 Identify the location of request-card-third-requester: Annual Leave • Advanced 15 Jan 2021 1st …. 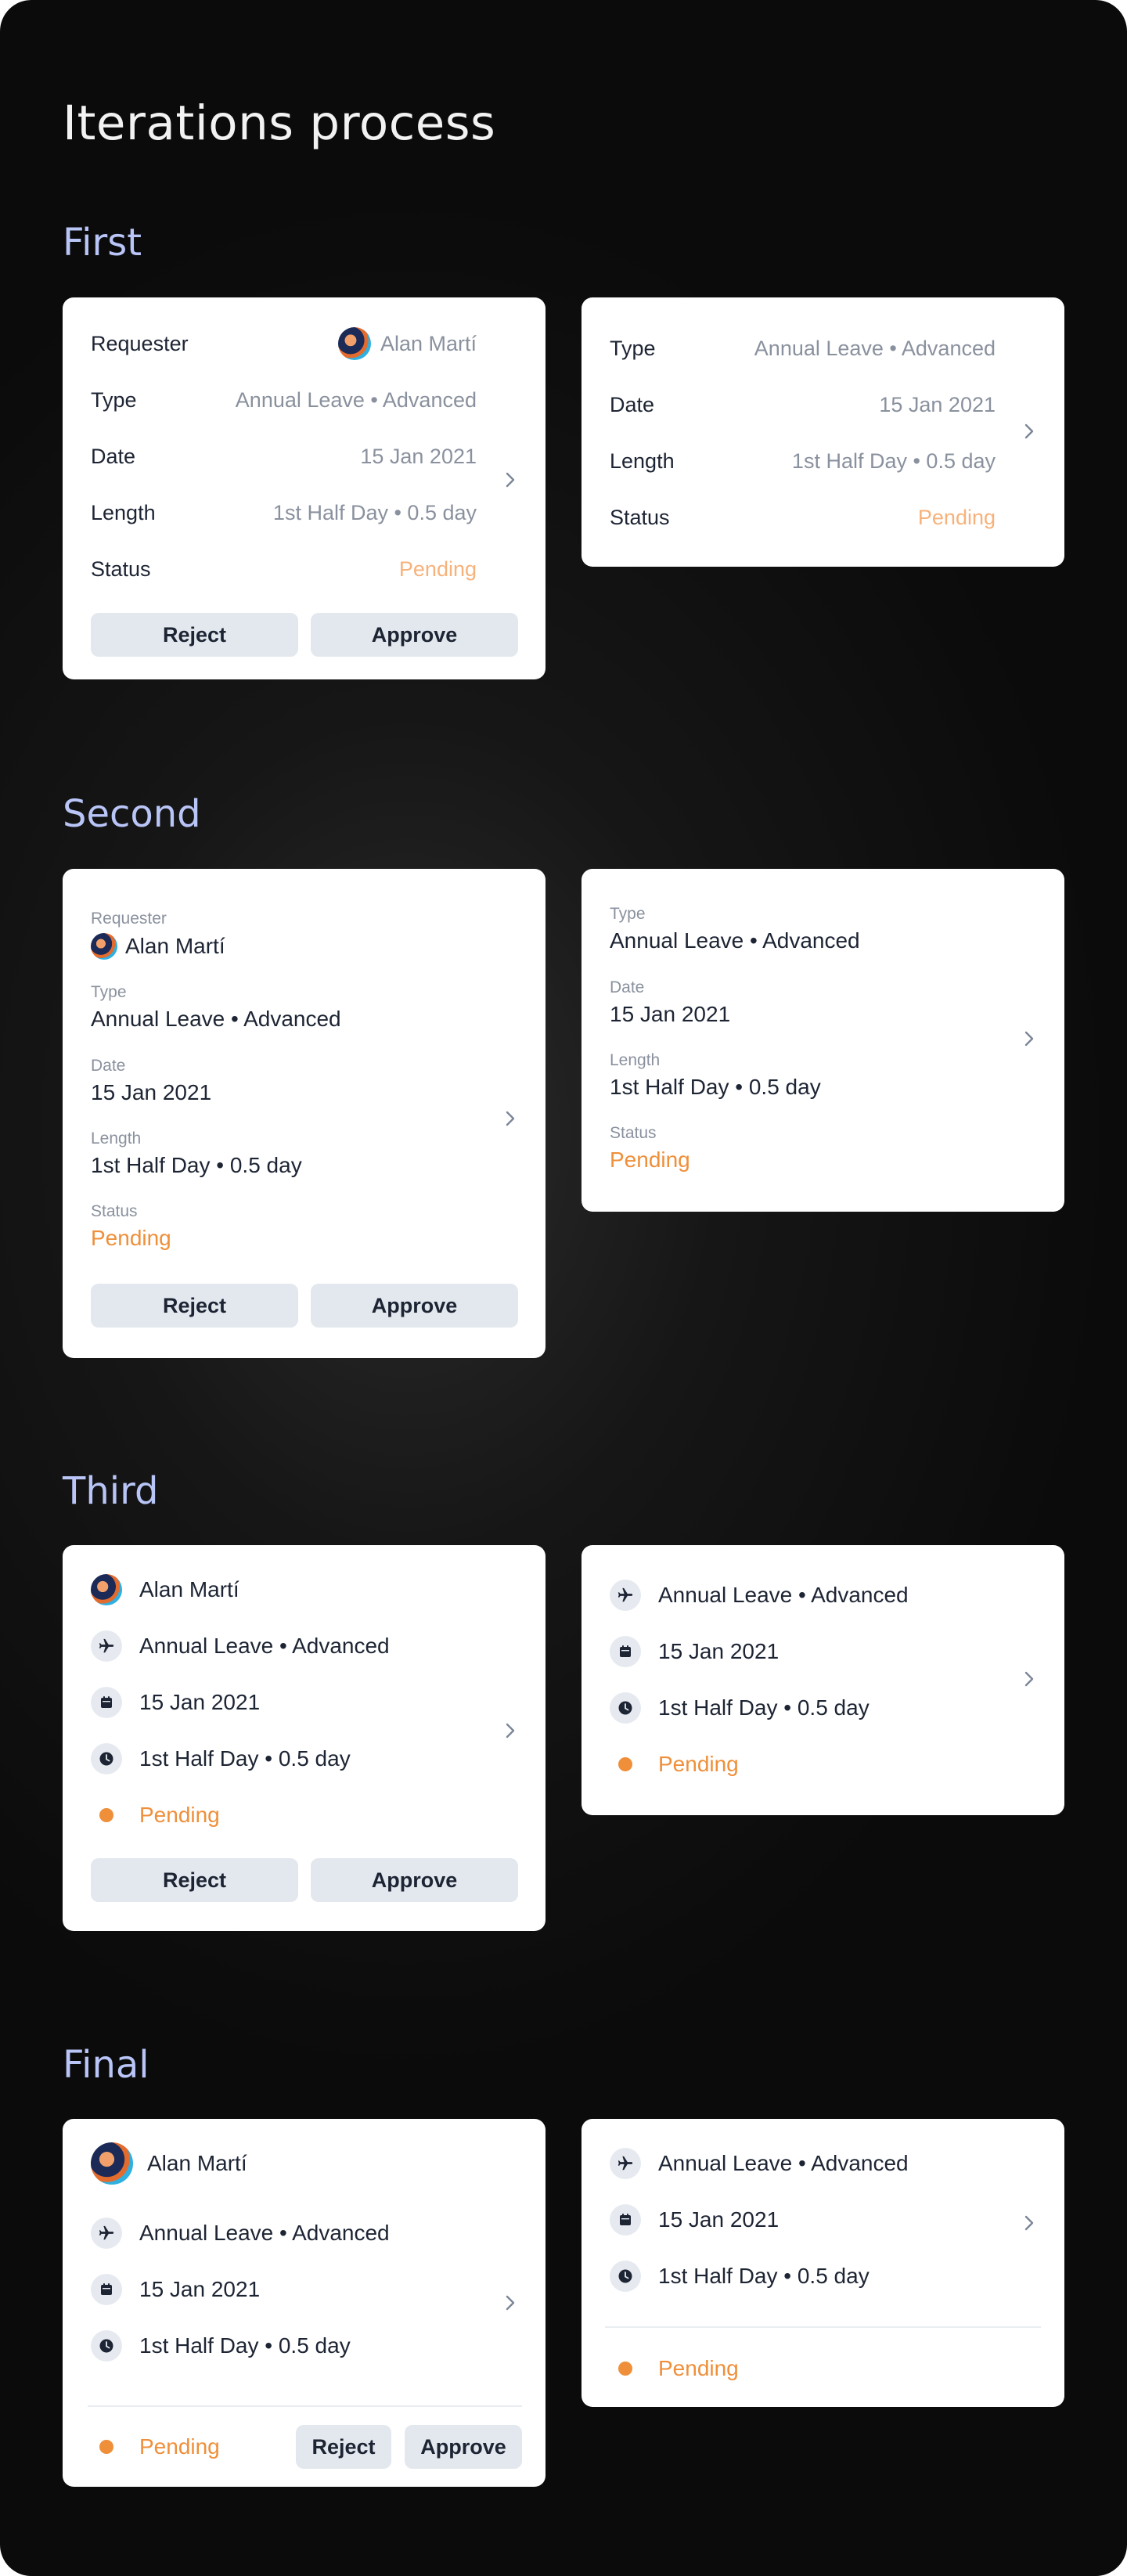
(823, 1680).